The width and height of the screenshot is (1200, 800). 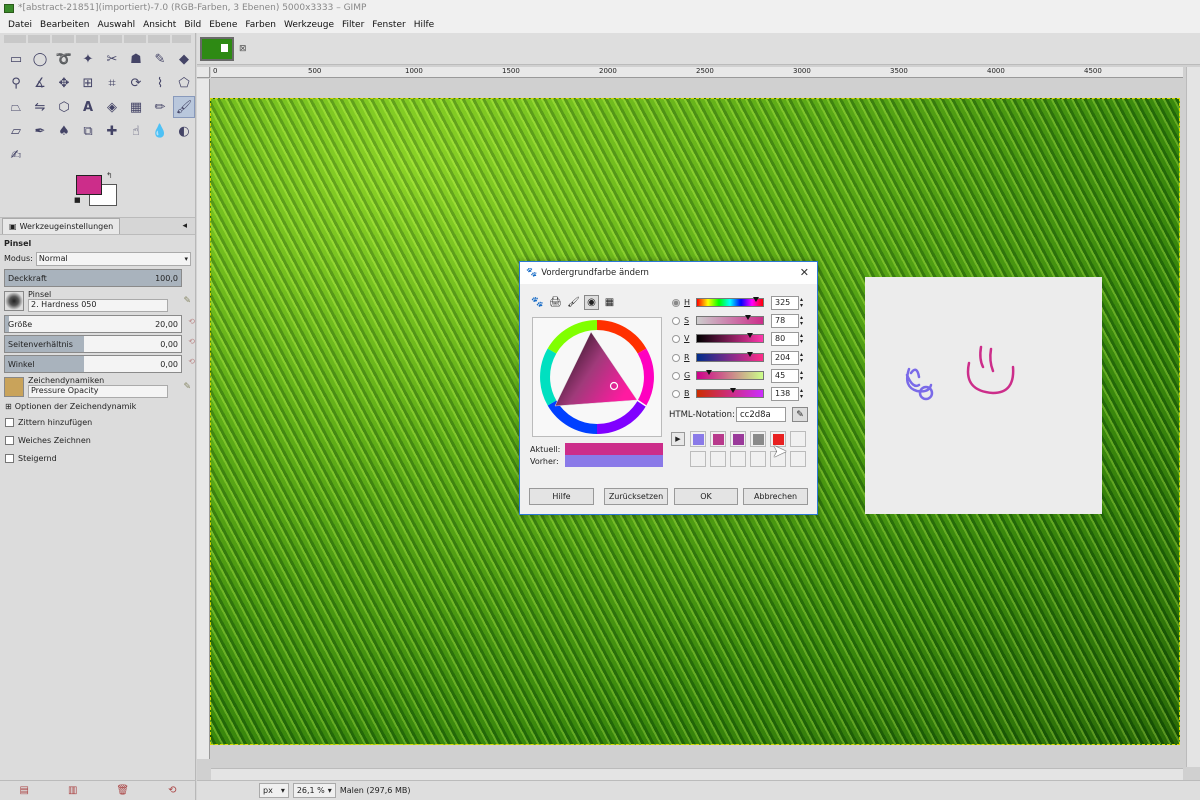 I want to click on gradient-icon: ▦, so click(x=136, y=107).